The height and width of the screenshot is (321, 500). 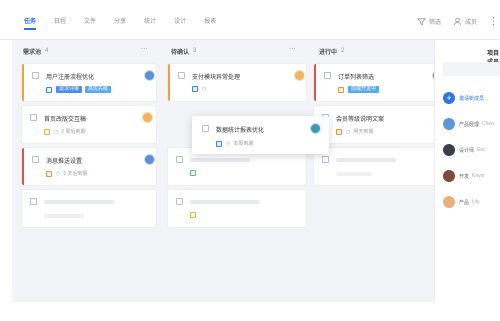 What do you see at coordinates (210, 23) in the screenshot?
I see `tab-reports: 报表` at bounding box center [210, 23].